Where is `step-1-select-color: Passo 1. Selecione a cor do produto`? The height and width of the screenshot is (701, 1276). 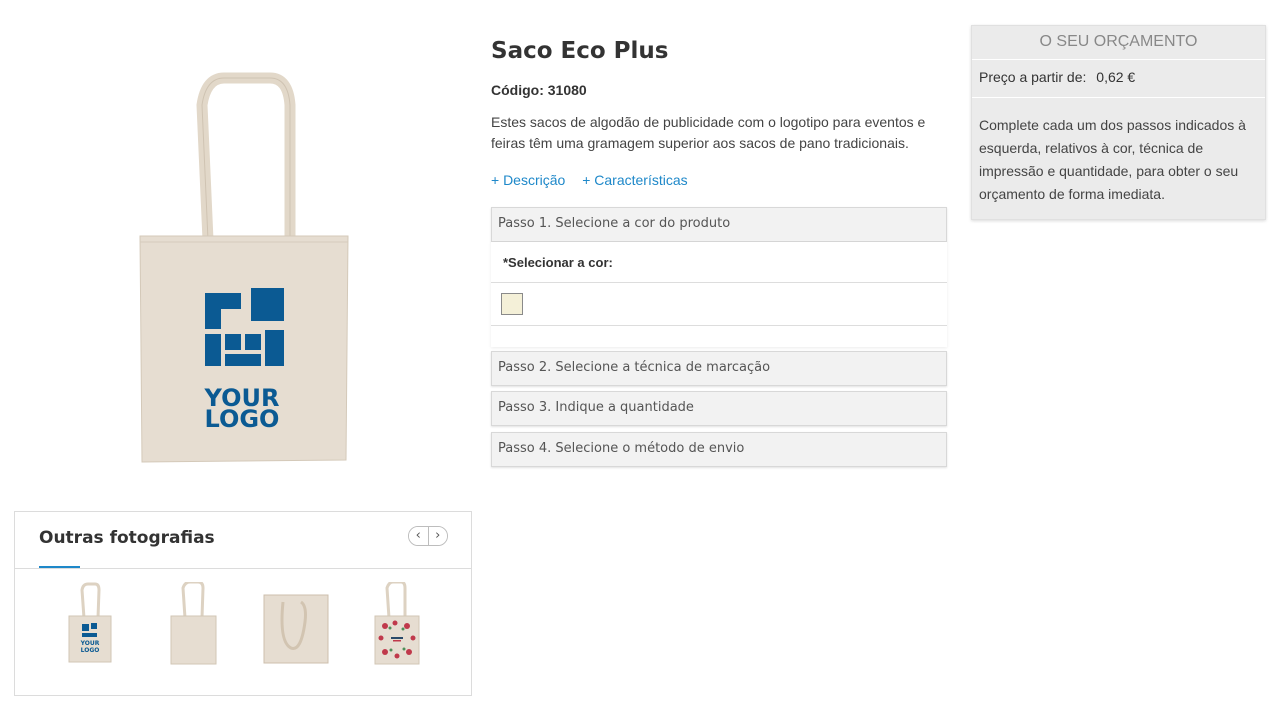
step-1-select-color: Passo 1. Selecione a cor do produto is located at coordinates (719, 224).